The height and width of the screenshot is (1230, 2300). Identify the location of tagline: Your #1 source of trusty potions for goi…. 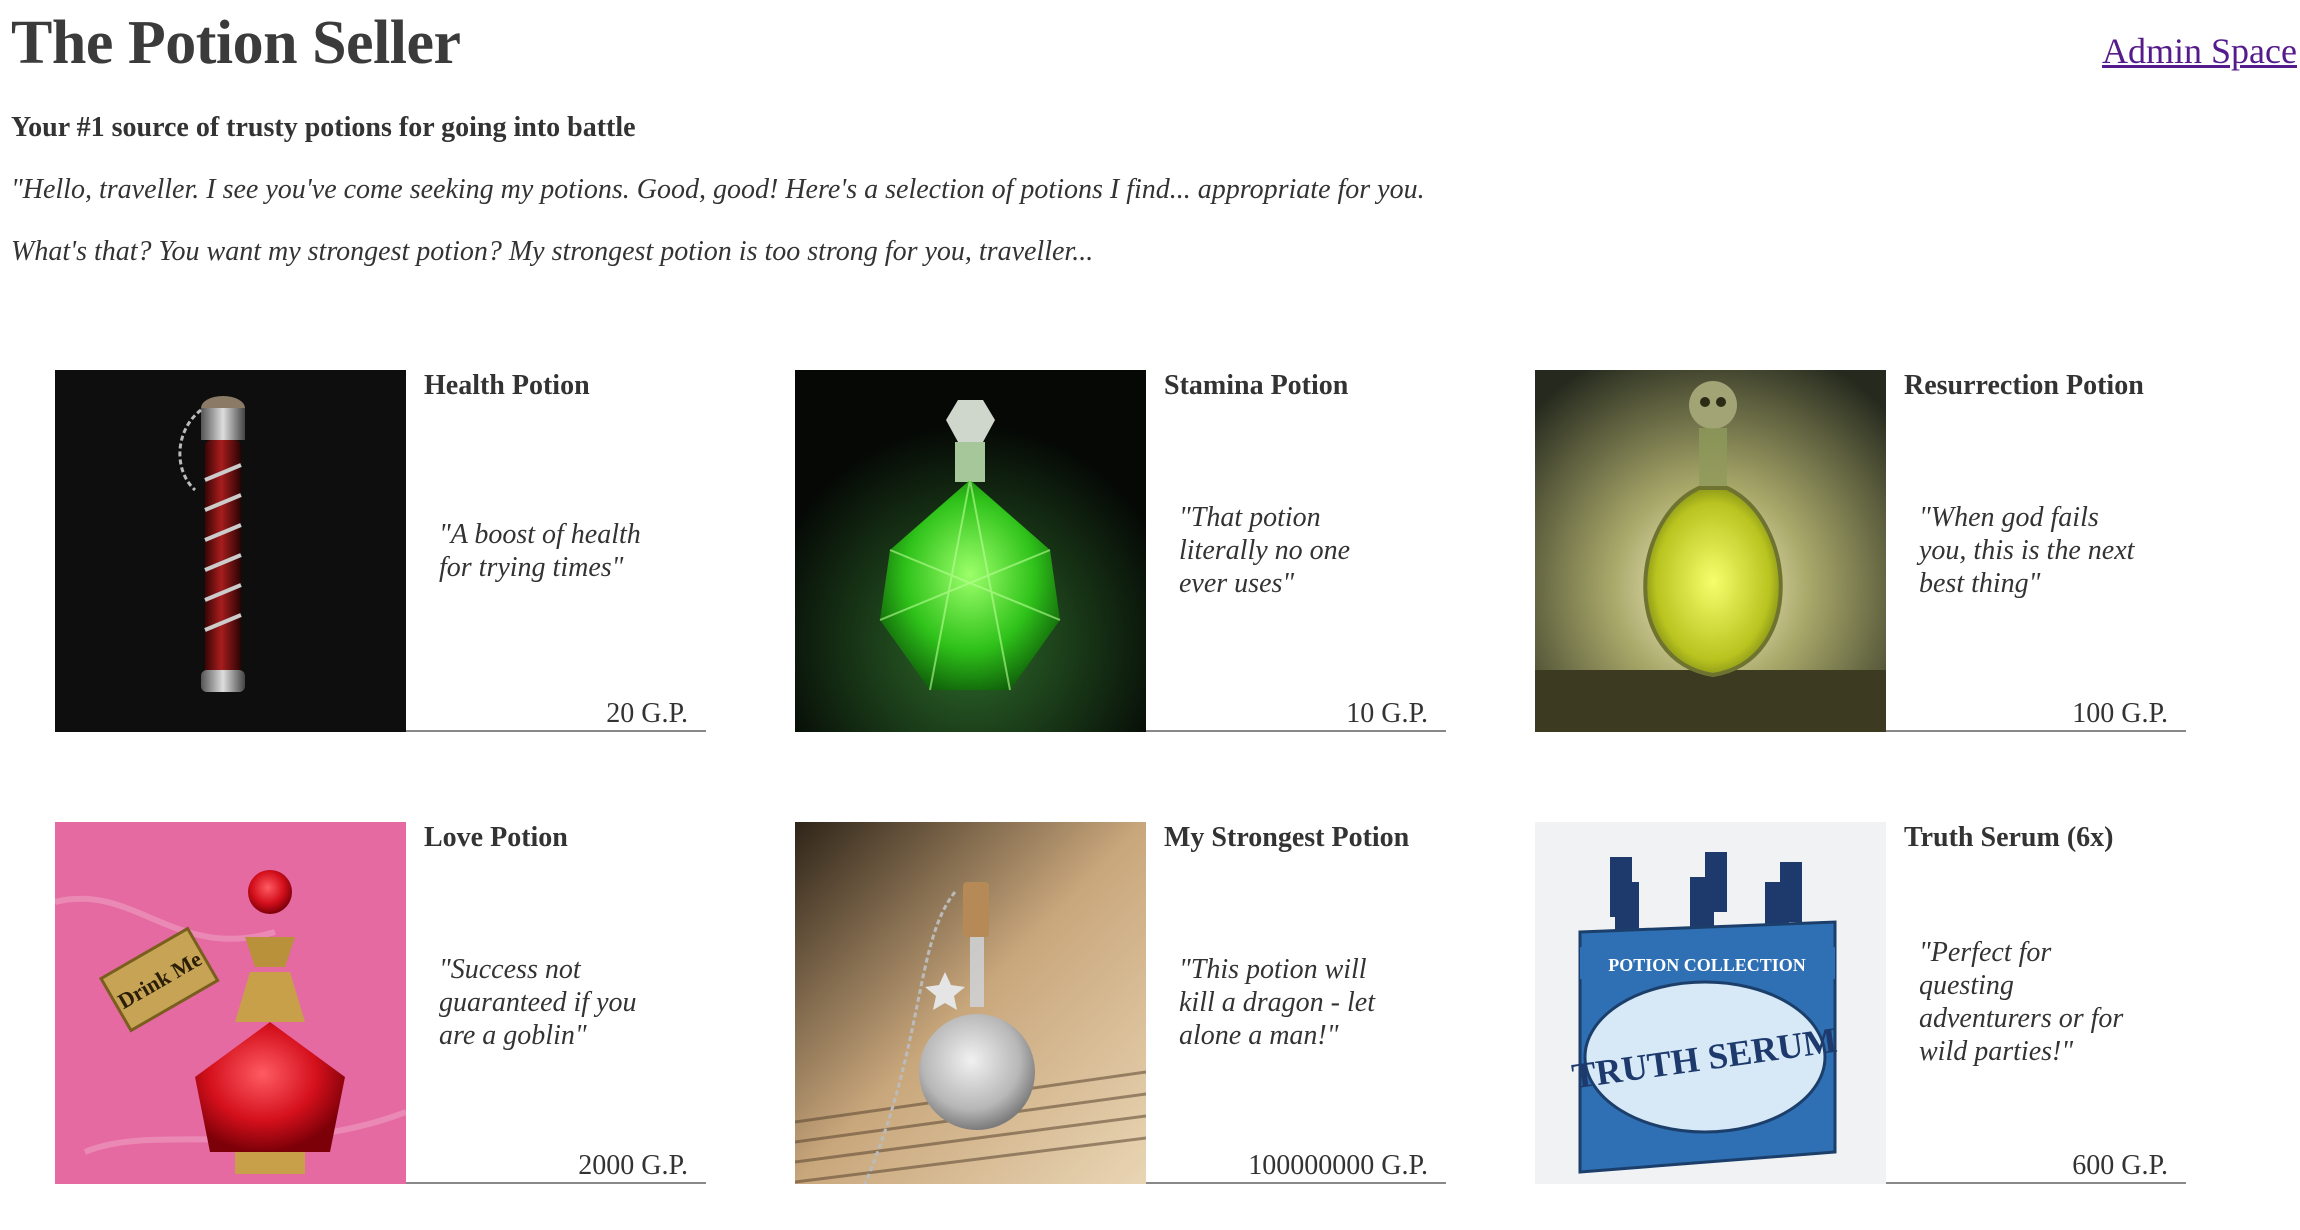
(323, 127).